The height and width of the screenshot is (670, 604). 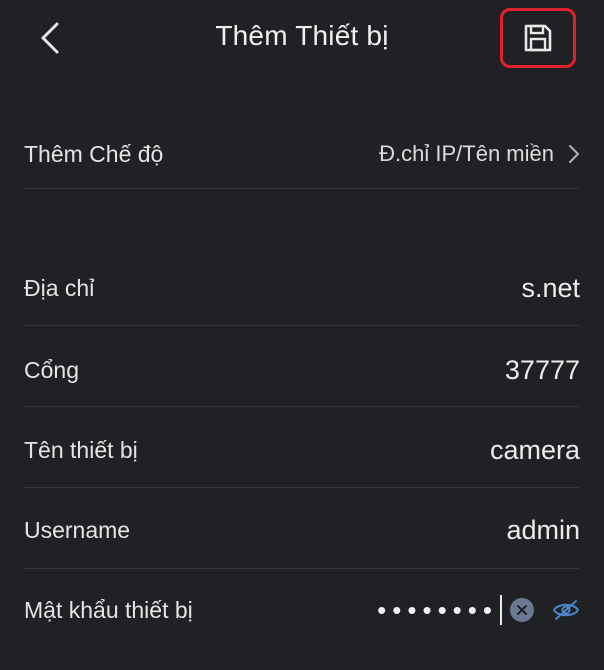 I want to click on port-label: Cổng, so click(x=51, y=369).